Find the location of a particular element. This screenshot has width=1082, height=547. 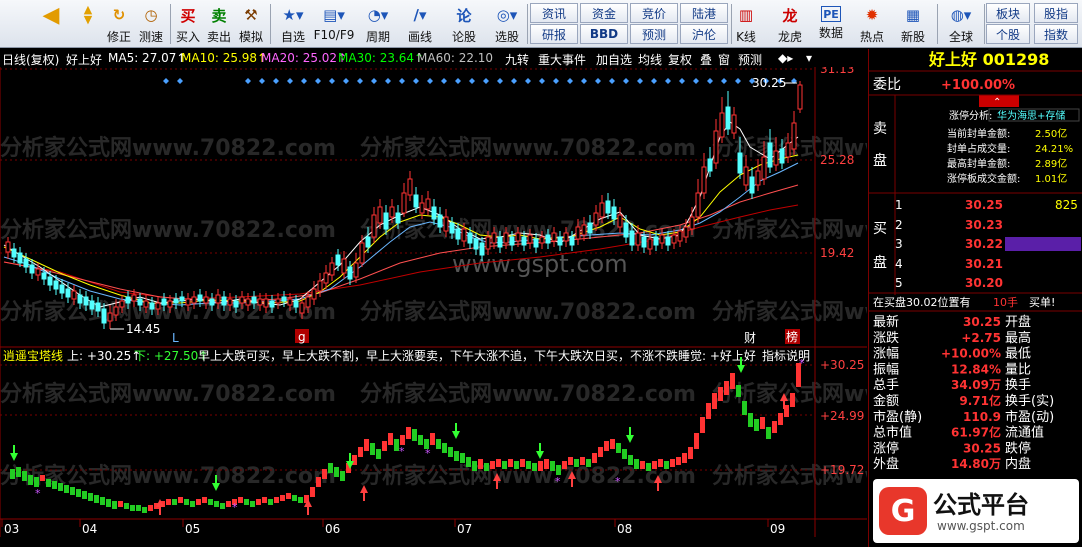

marker-g: g is located at coordinates (302, 337).